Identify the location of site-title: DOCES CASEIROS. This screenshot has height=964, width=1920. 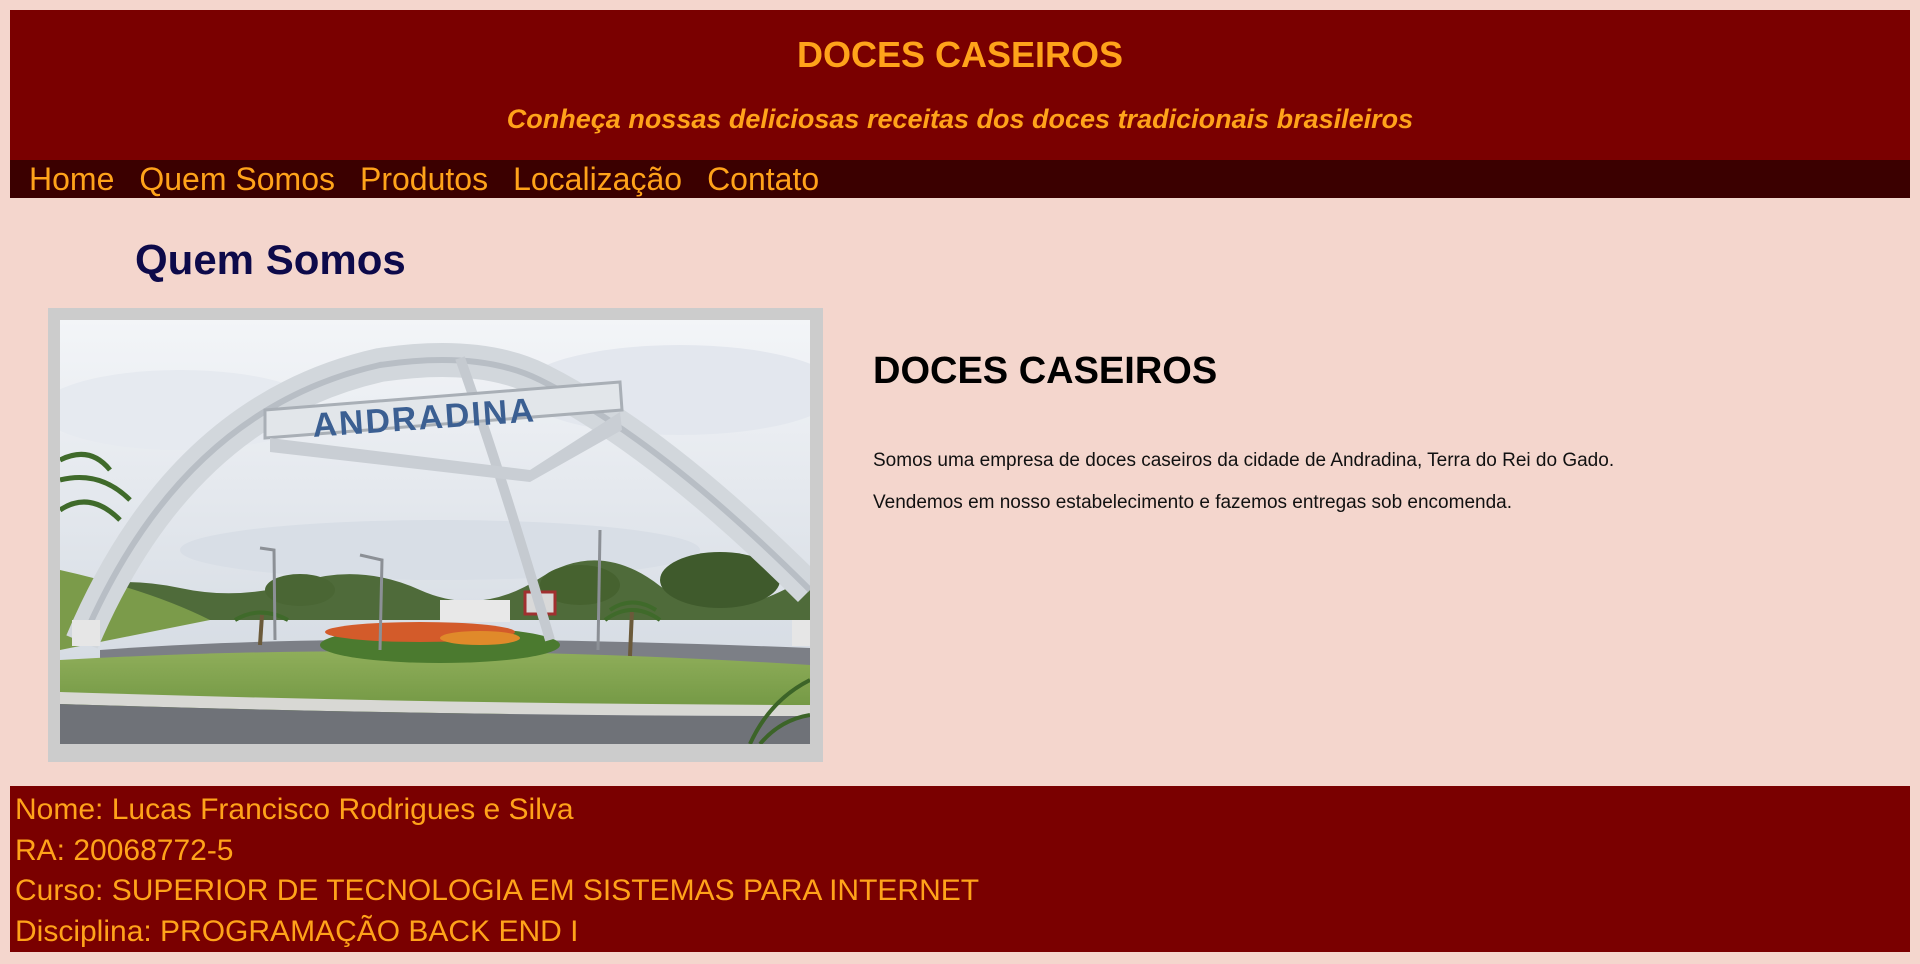
(960, 54).